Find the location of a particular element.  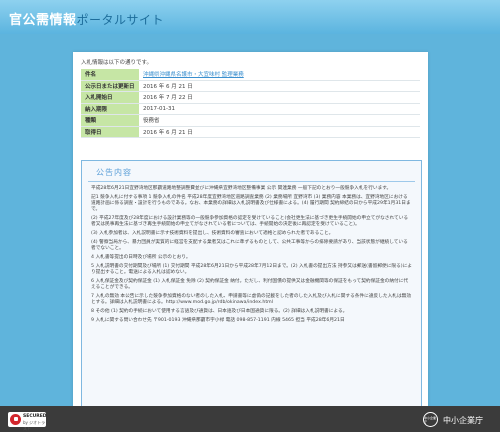

subject-link: 沖縄県沖縄県名護市・大宜味村 監理業務 is located at coordinates (193, 75).